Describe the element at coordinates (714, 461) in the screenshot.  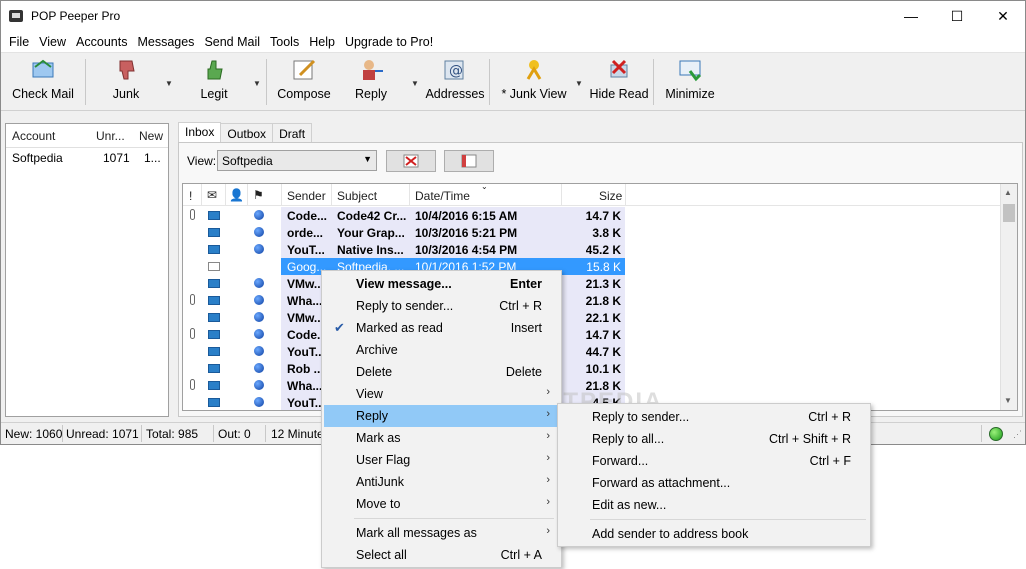
I see `submenu-forward: Forward... Ctrl + F` at that location.